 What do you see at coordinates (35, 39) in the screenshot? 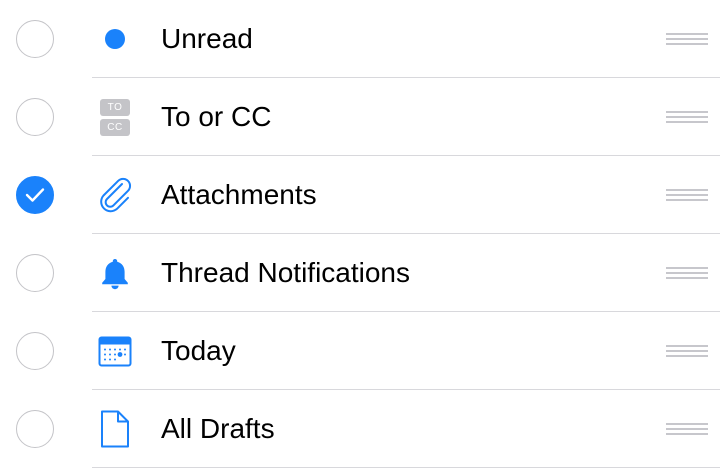
I see `unread-checkbox` at bounding box center [35, 39].